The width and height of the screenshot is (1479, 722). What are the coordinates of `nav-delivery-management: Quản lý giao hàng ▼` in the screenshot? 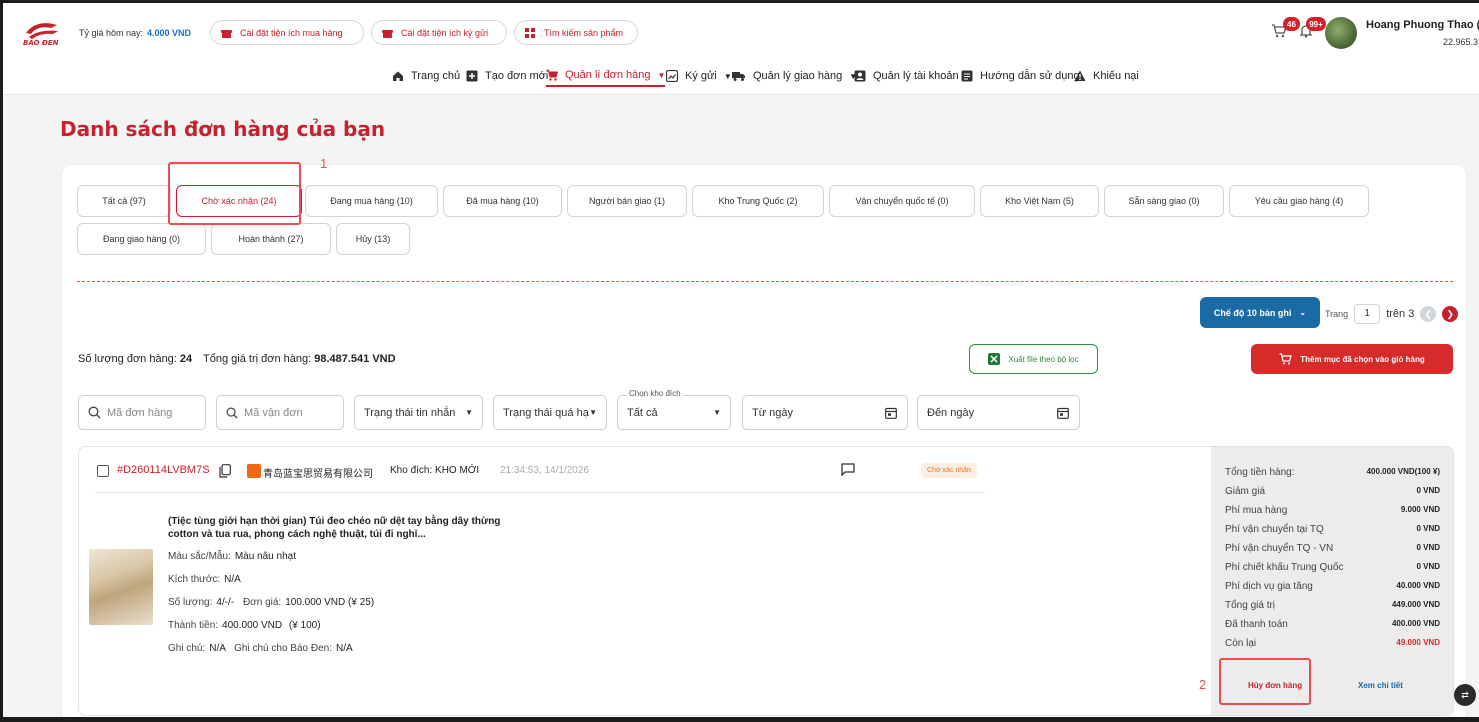 It's located at (794, 76).